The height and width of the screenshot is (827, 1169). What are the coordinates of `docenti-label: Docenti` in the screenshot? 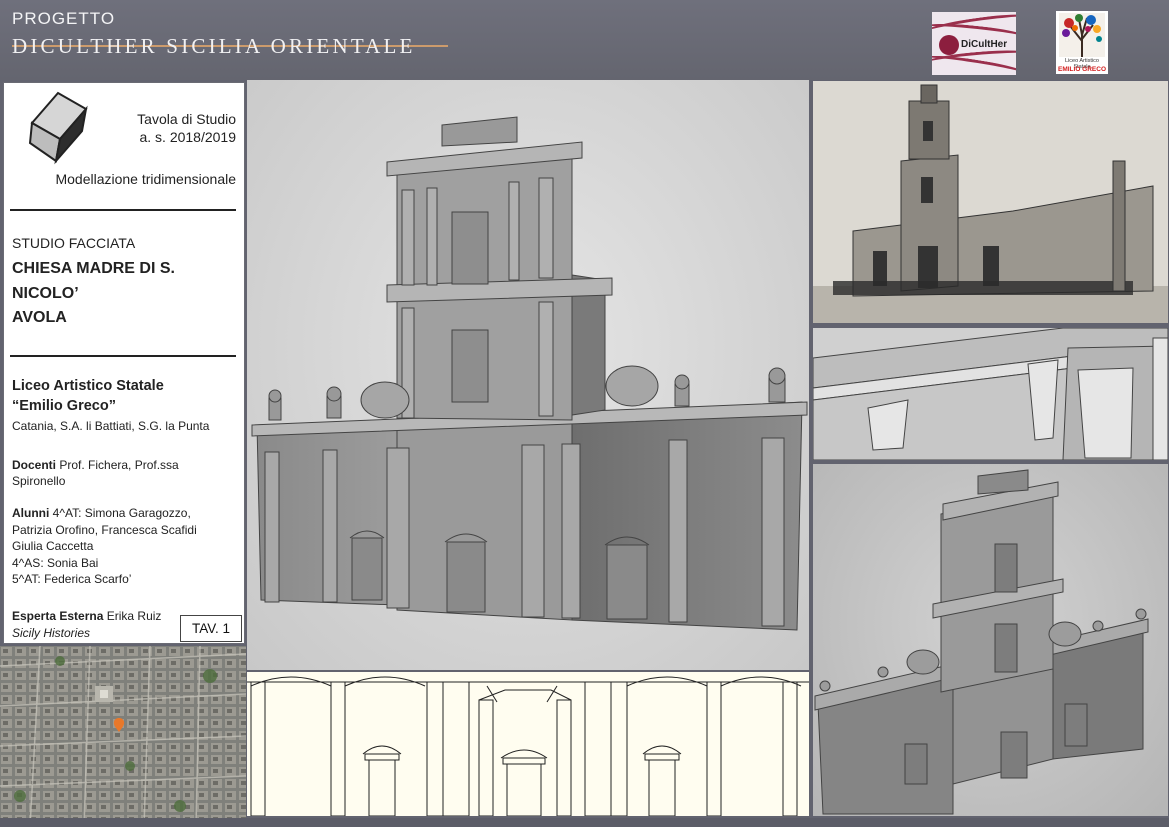 It's located at (34, 465).